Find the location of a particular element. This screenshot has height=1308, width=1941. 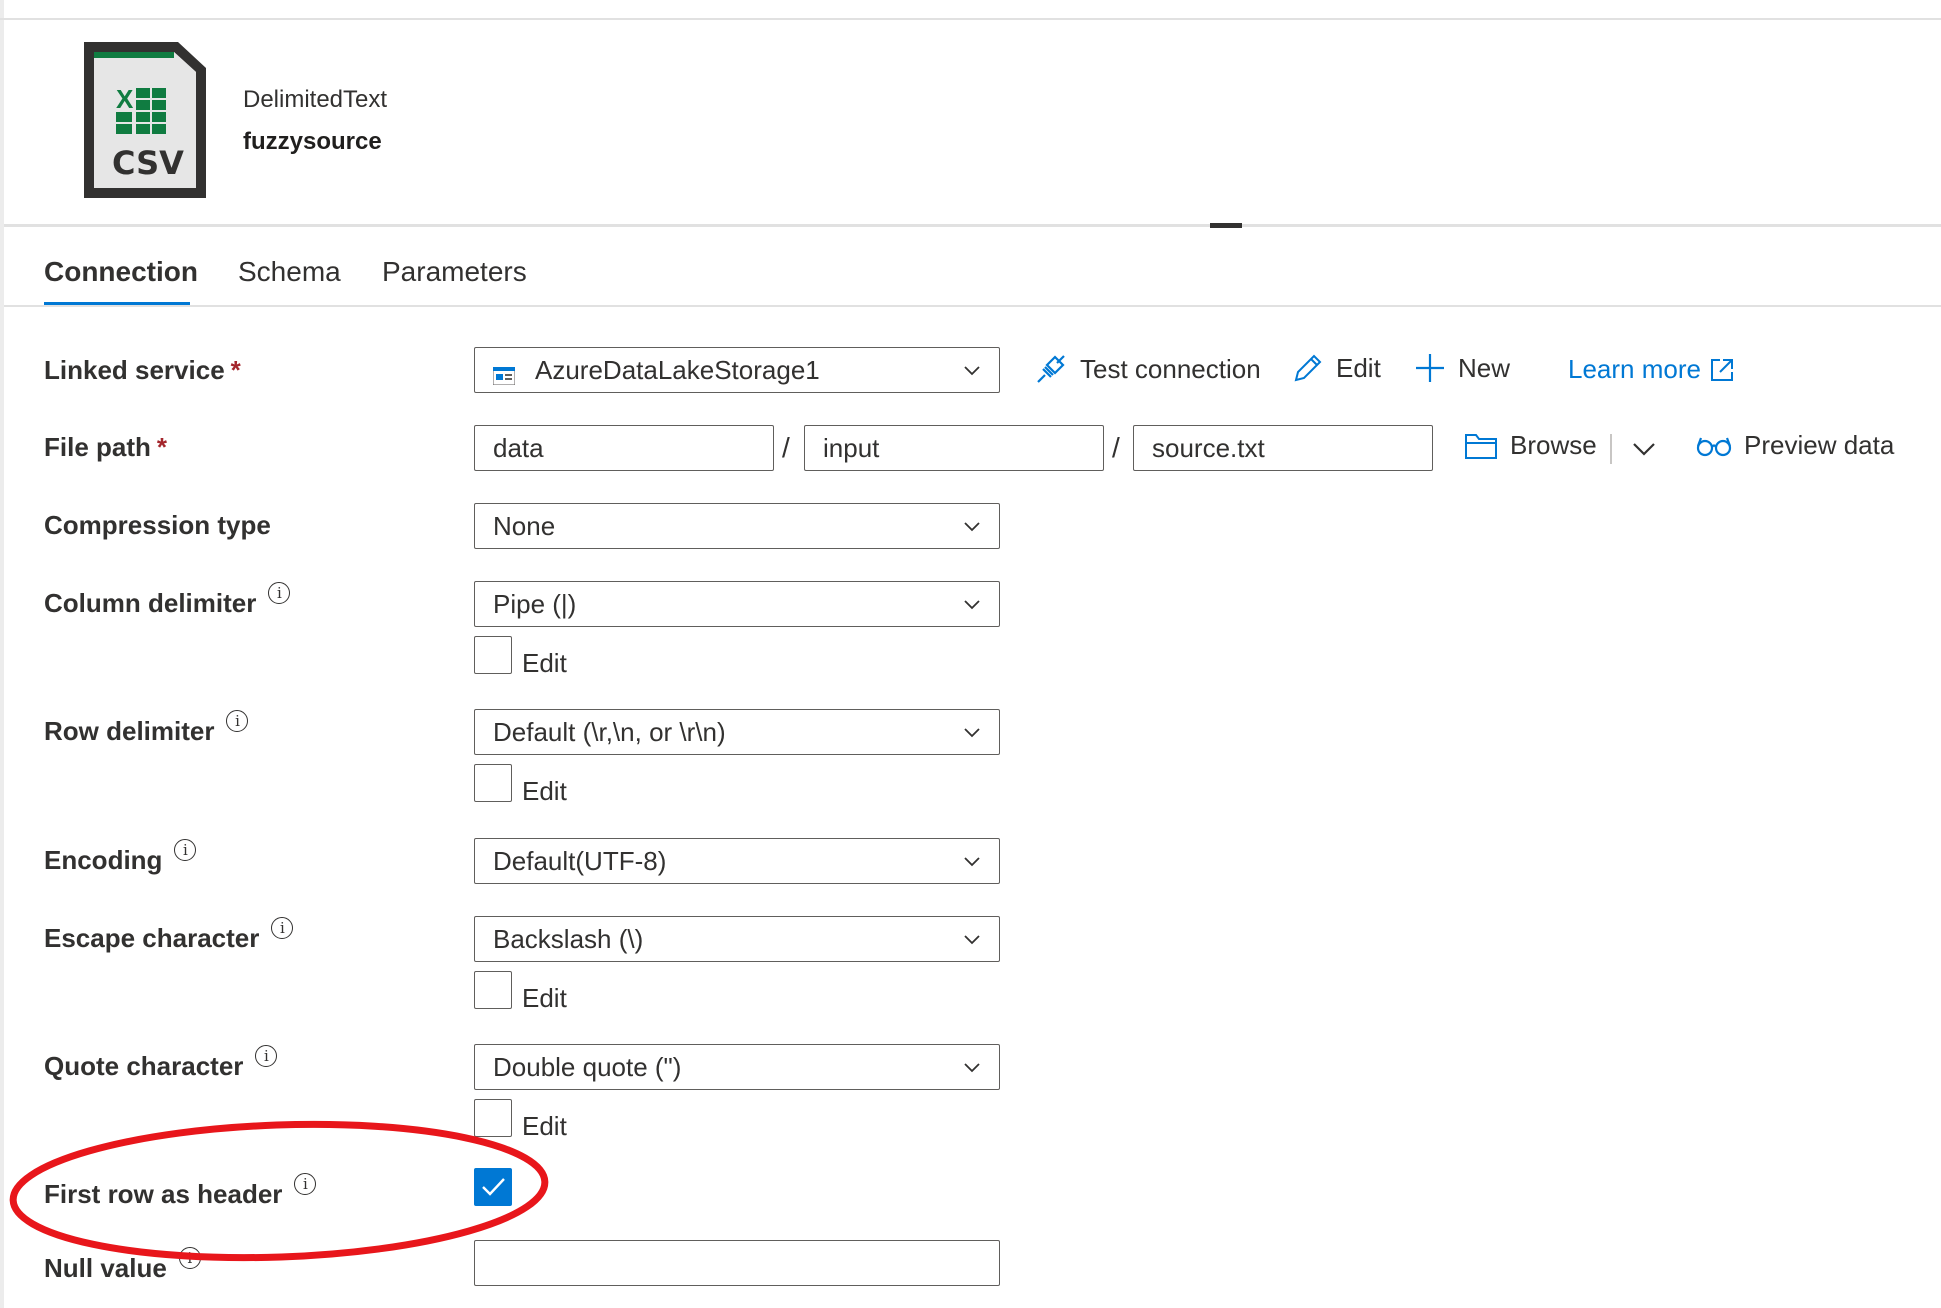

highlight-ellipse is located at coordinates (279, 1191).